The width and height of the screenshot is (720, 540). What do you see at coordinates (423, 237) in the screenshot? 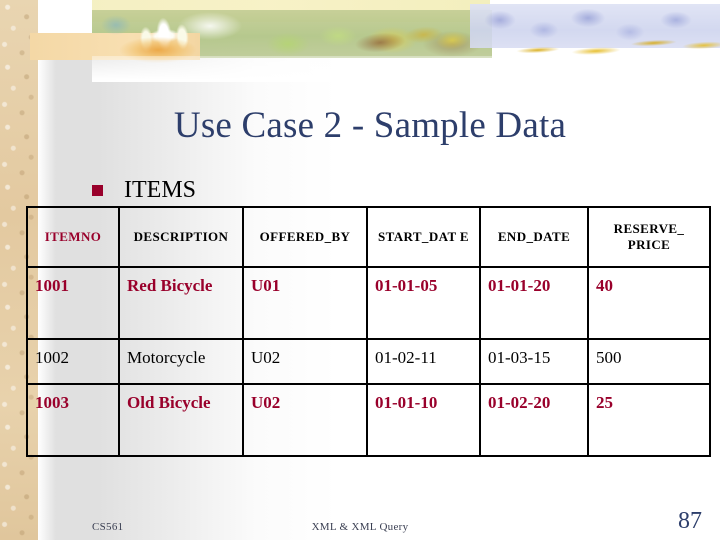
I see `column-header-start-date: START_DAT E` at bounding box center [423, 237].